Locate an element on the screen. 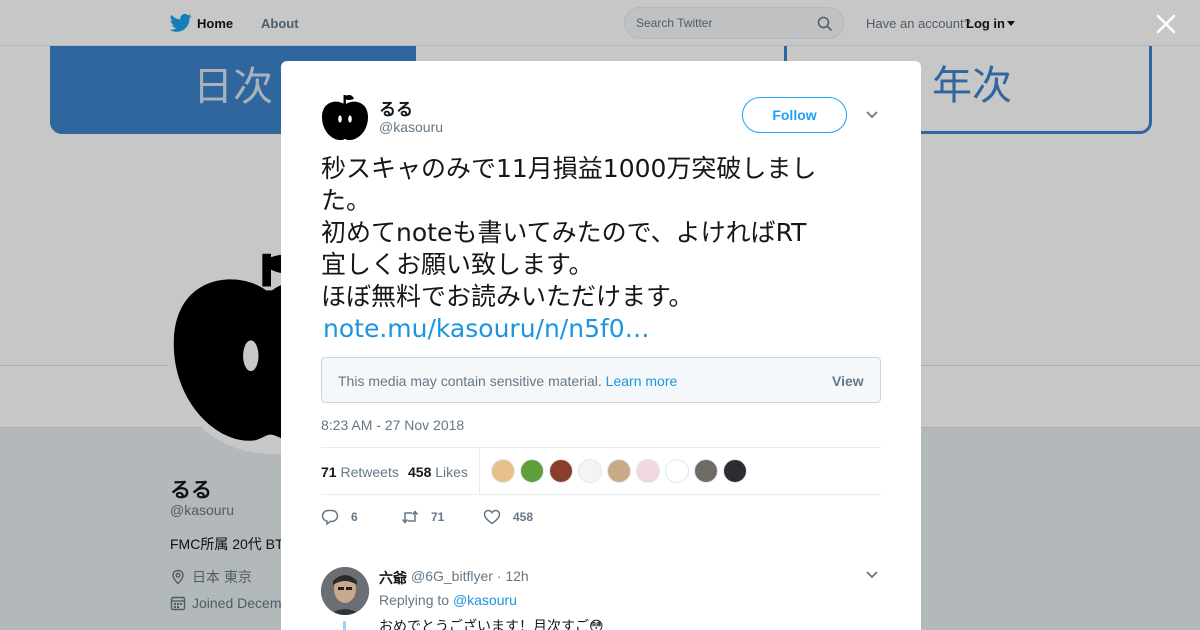 The height and width of the screenshot is (630, 1200). tweet-timestamp: 8:23 AM - 27 Nov 2018 is located at coordinates (392, 425).